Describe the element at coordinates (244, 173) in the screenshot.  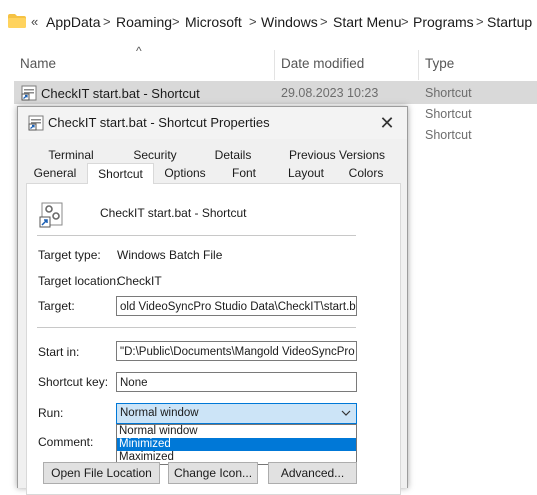
I see `tab-font: Font` at that location.